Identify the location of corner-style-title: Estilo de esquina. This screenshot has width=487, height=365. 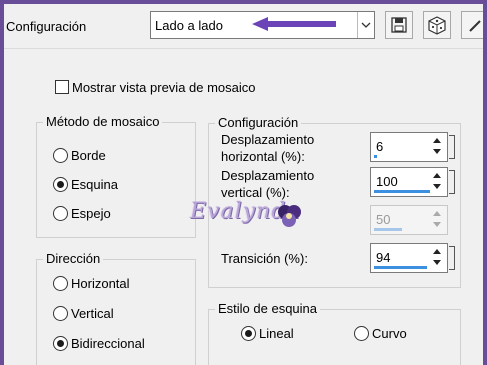
(268, 309).